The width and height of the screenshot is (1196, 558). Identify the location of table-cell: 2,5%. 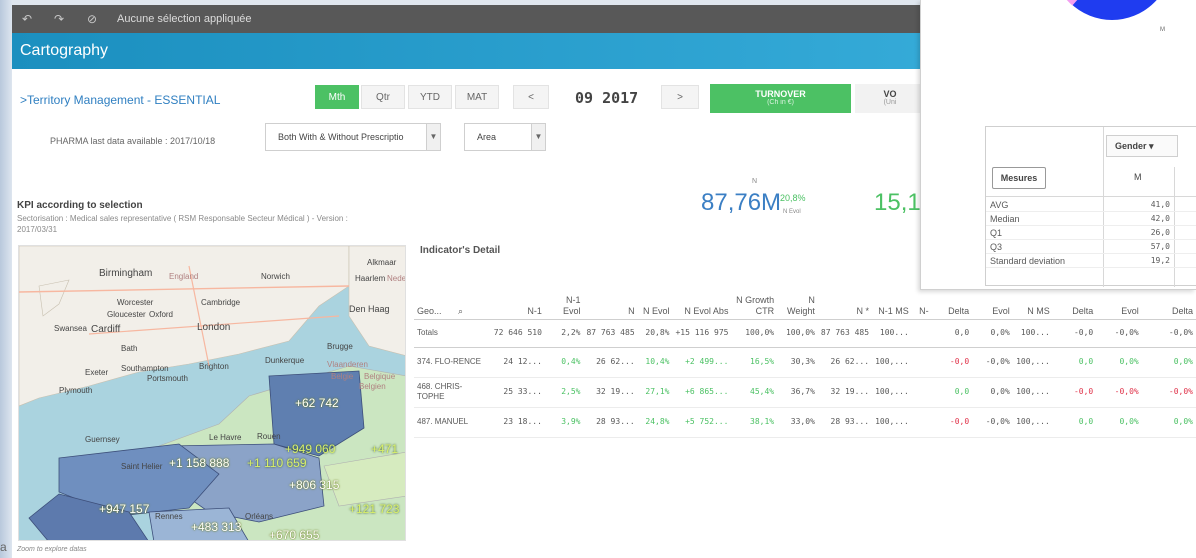
(564, 392).